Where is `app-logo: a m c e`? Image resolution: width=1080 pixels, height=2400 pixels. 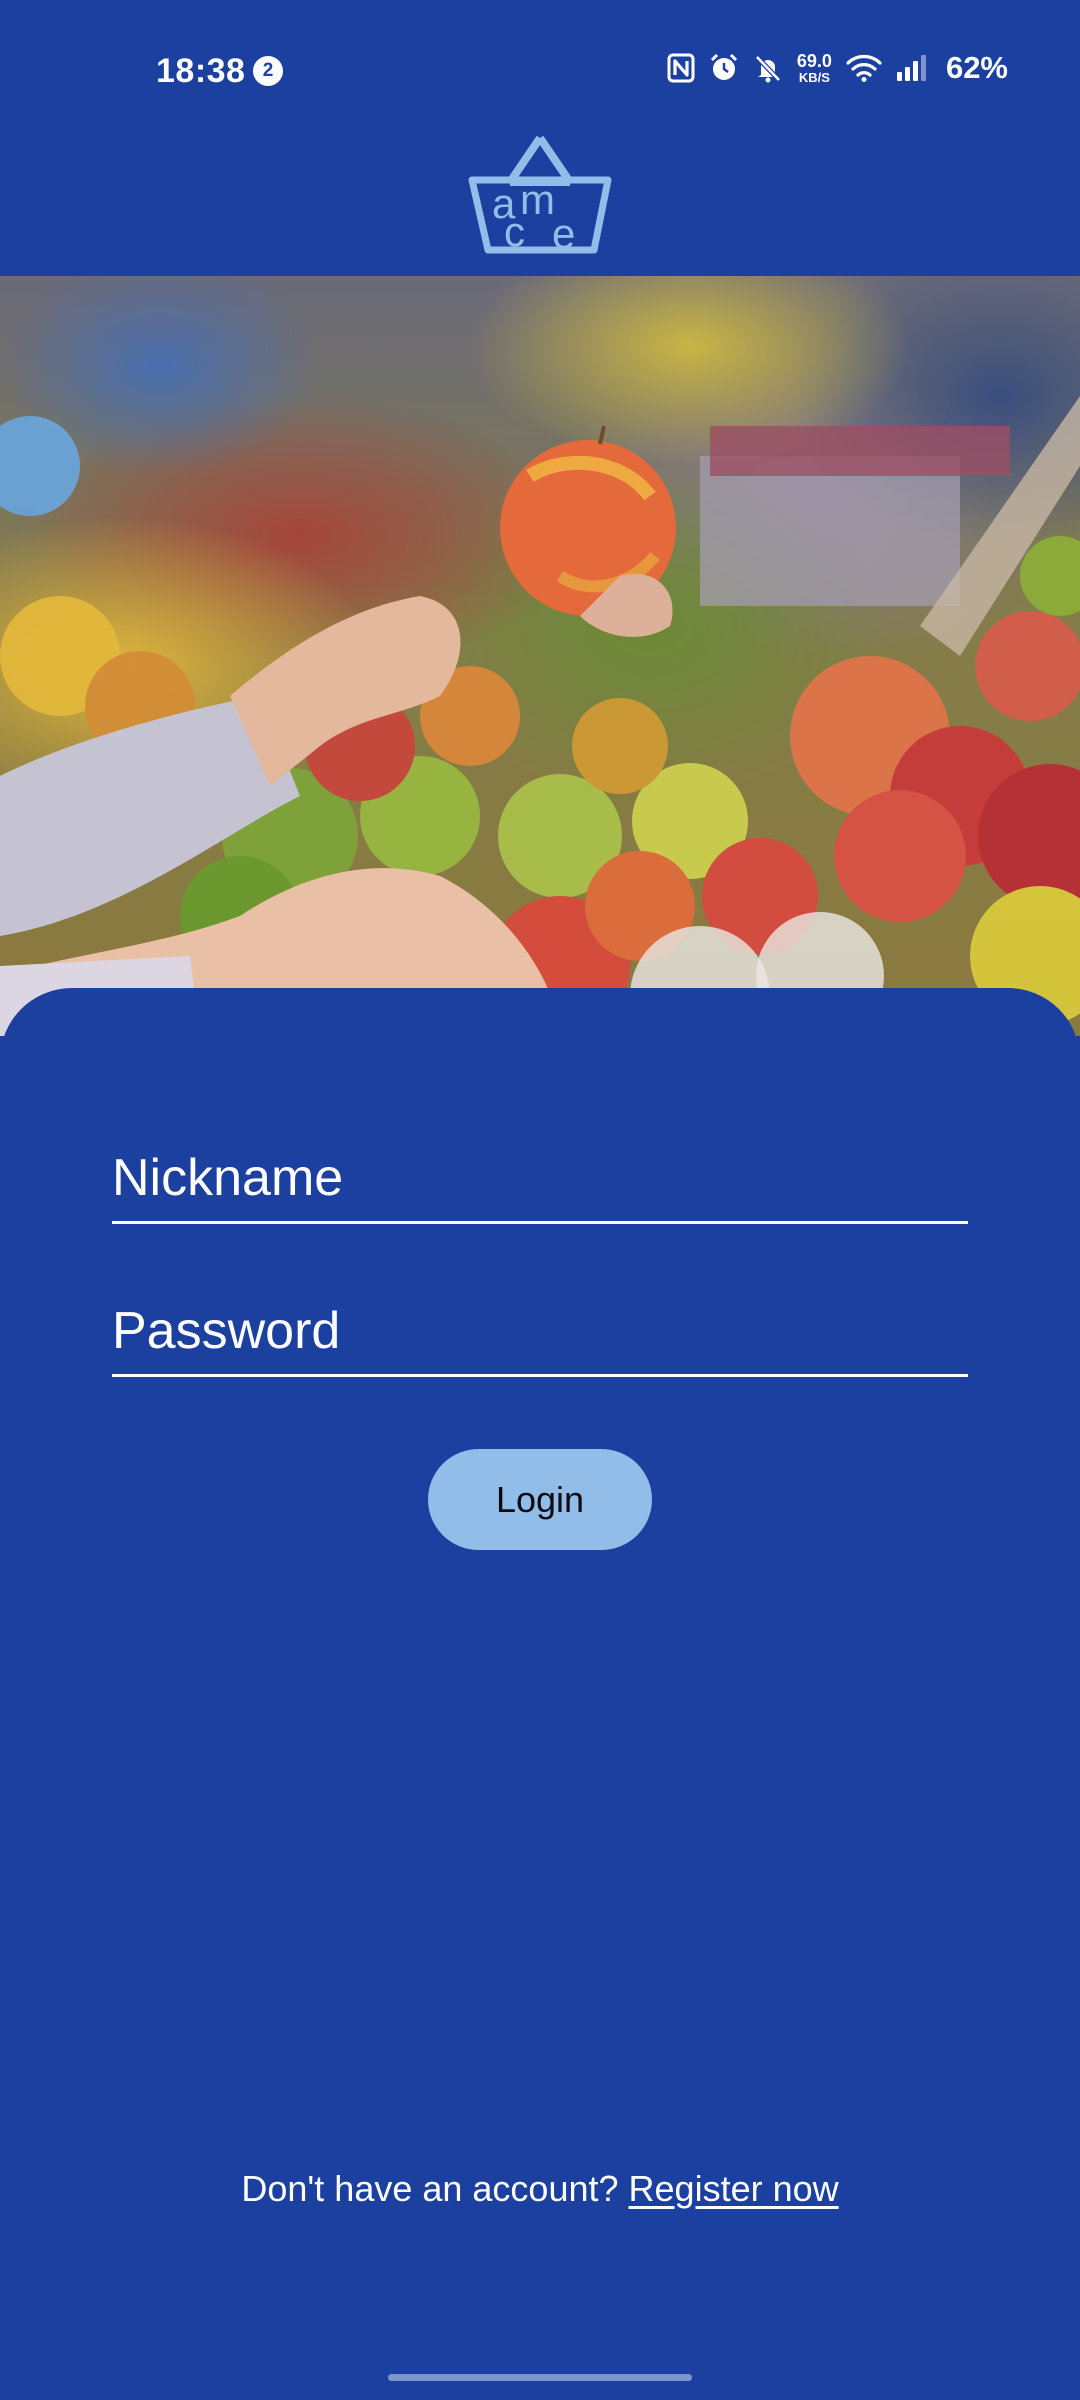 app-logo: a m c e is located at coordinates (540, 194).